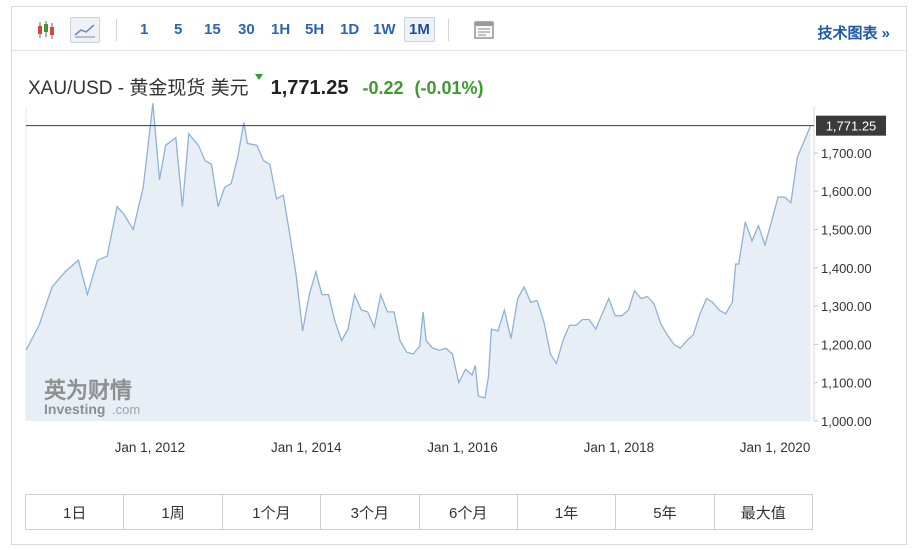 This screenshot has height=550, width=913. I want to click on watermark-text: Investing, so click(74, 409).